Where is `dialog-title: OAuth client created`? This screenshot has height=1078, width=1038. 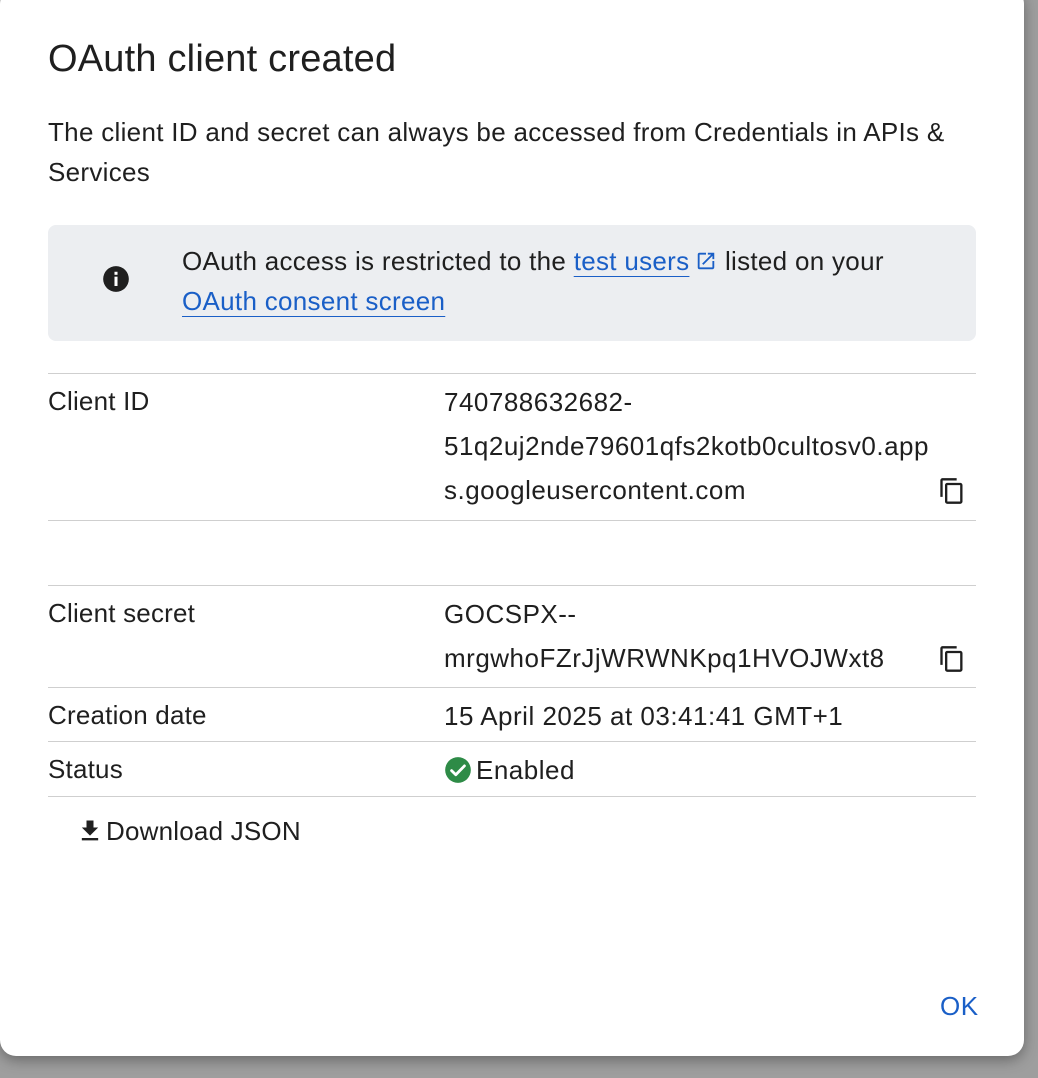 dialog-title: OAuth client created is located at coordinates (222, 59).